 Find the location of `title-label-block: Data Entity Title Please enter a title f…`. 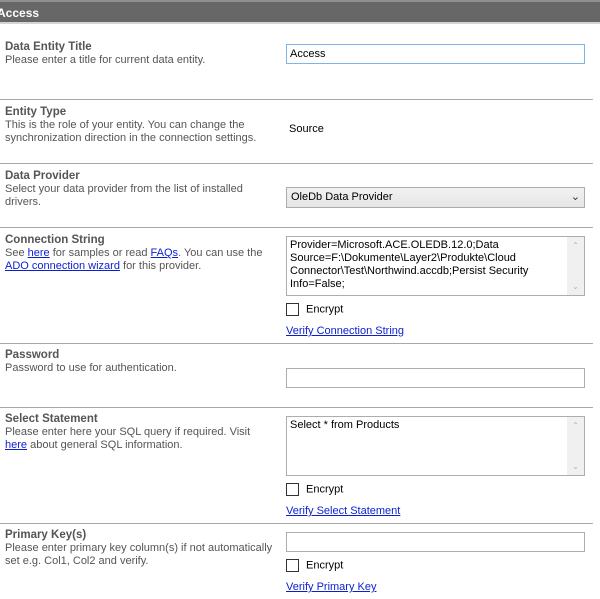

title-label-block: Data Entity Title Please enter a title f… is located at coordinates (140, 54).